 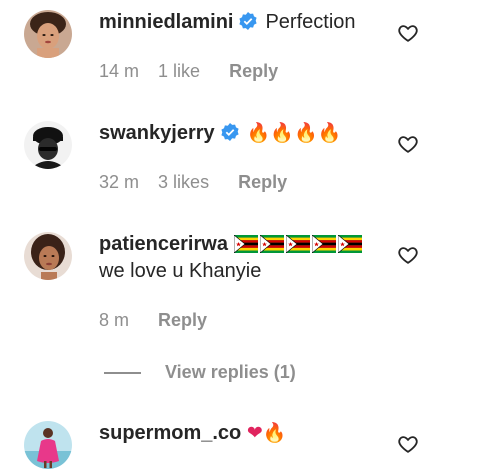 I want to click on woman-selfie-avatar-icon, so click(x=48, y=256).